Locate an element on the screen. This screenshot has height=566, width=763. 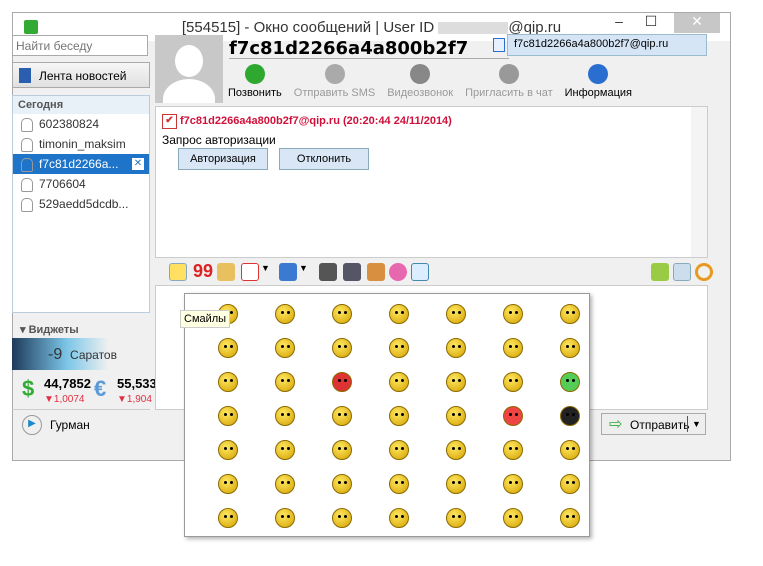
minimize-button: ‒ is located at coordinates (619, 23).